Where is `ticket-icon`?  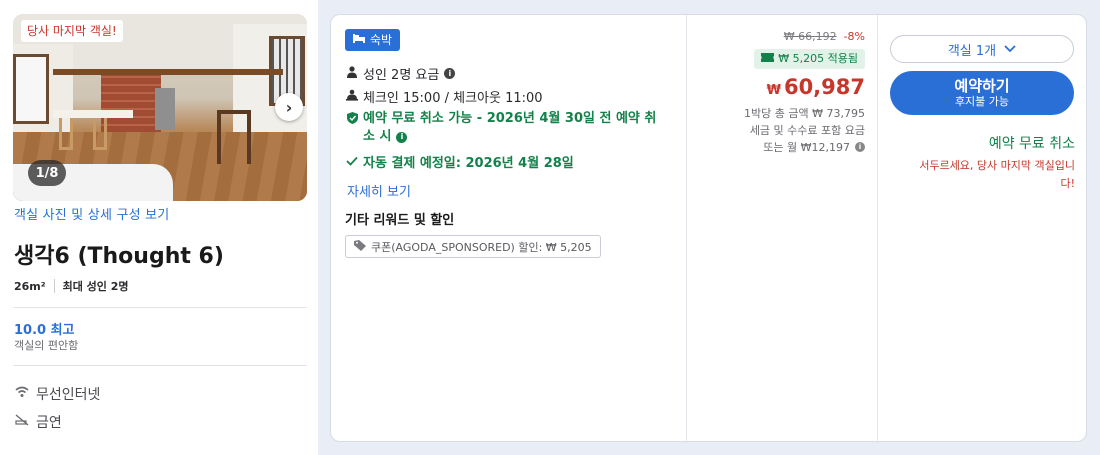
ticket-icon is located at coordinates (768, 59).